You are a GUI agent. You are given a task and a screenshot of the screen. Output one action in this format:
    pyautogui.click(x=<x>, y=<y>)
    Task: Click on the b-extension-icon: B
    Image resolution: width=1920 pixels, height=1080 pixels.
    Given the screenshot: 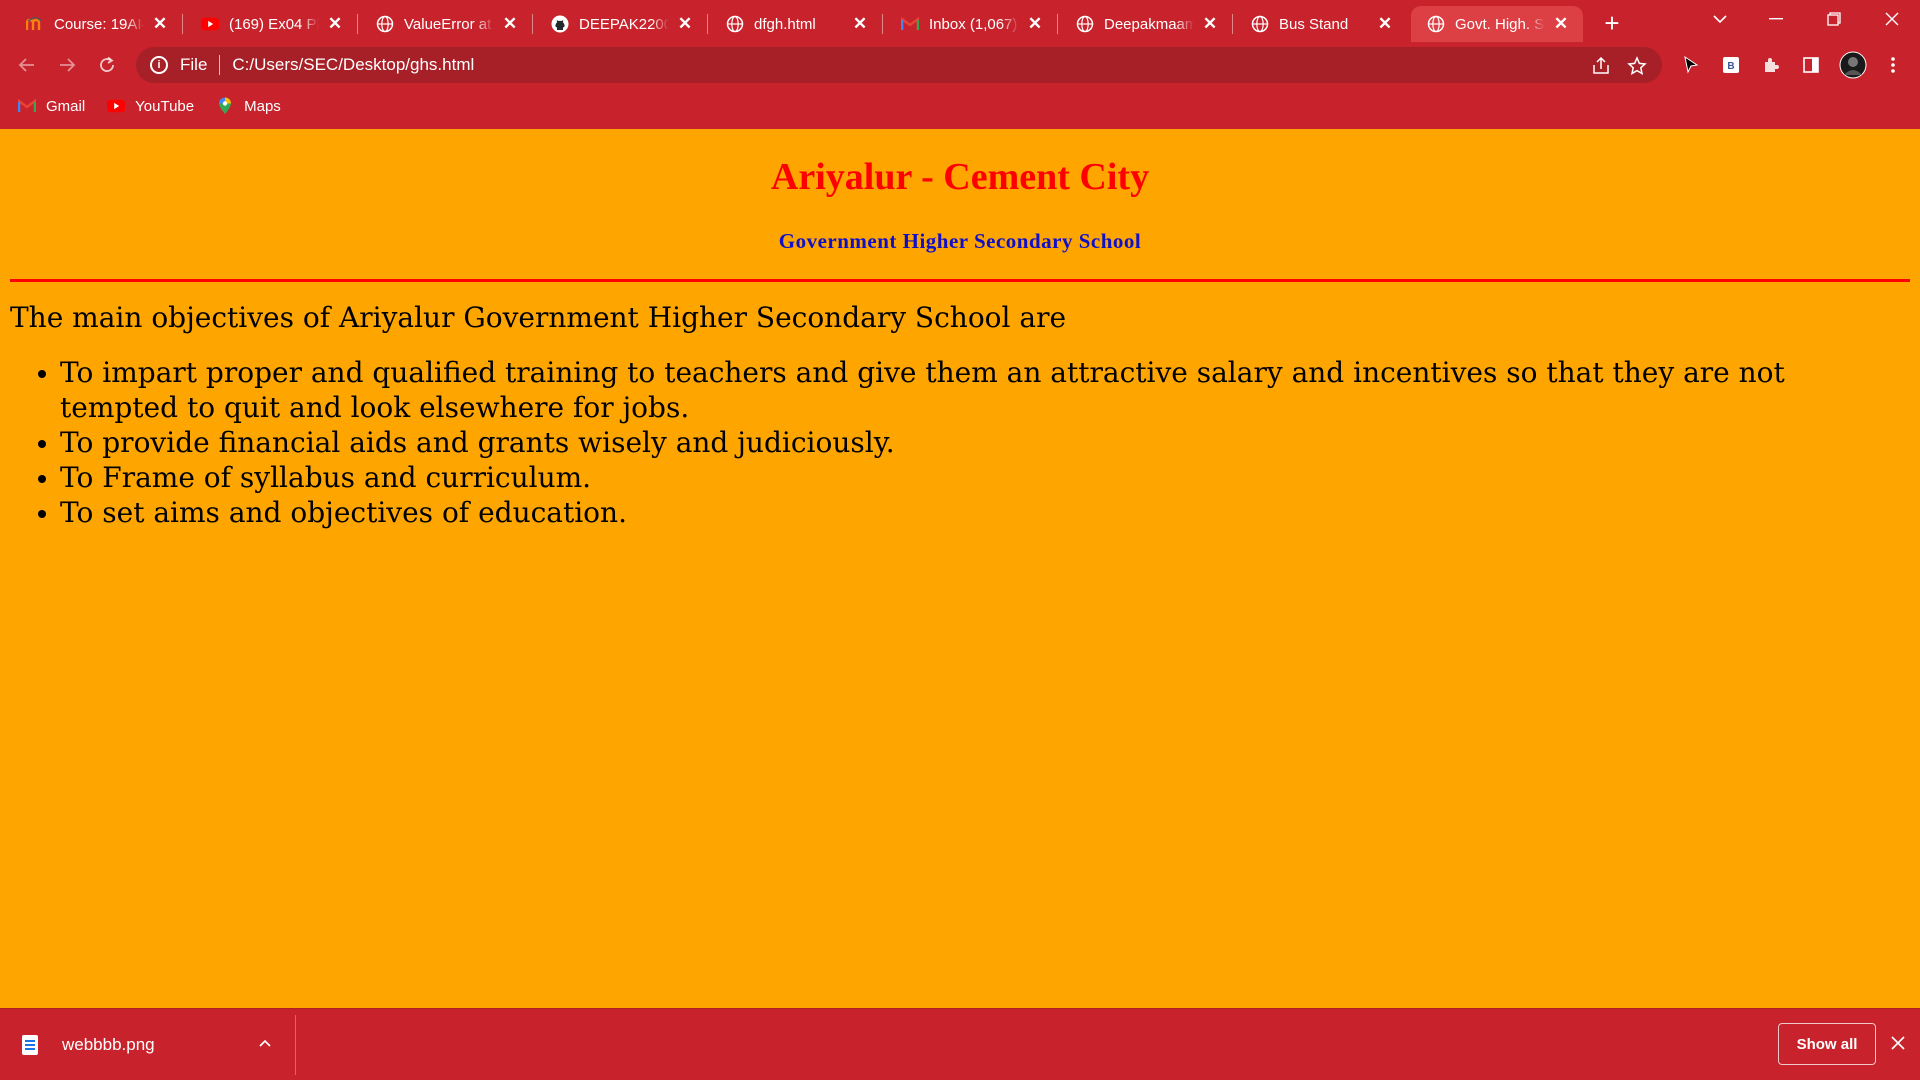 What is the action you would take?
    pyautogui.click(x=1731, y=65)
    